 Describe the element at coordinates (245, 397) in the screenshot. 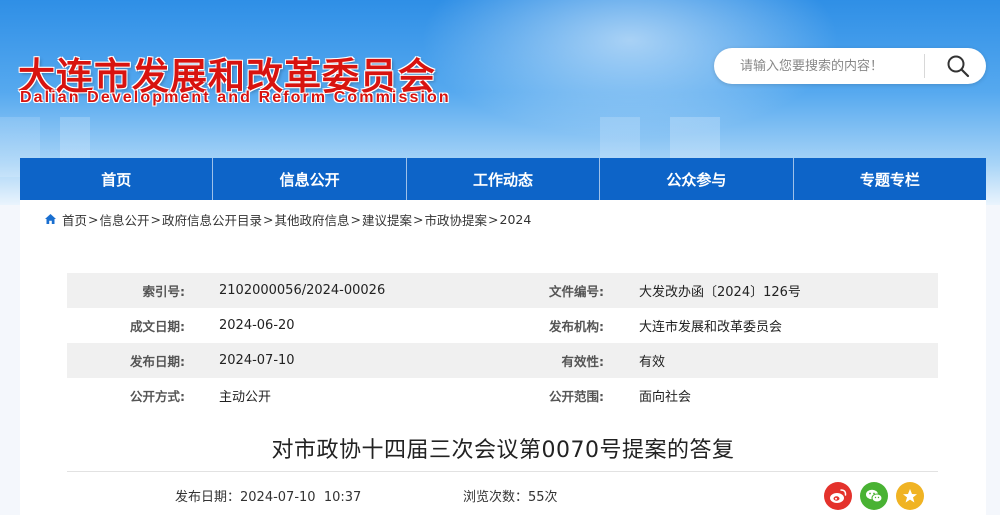

I see `metadata-value-disclosure-method: 主动公开` at that location.